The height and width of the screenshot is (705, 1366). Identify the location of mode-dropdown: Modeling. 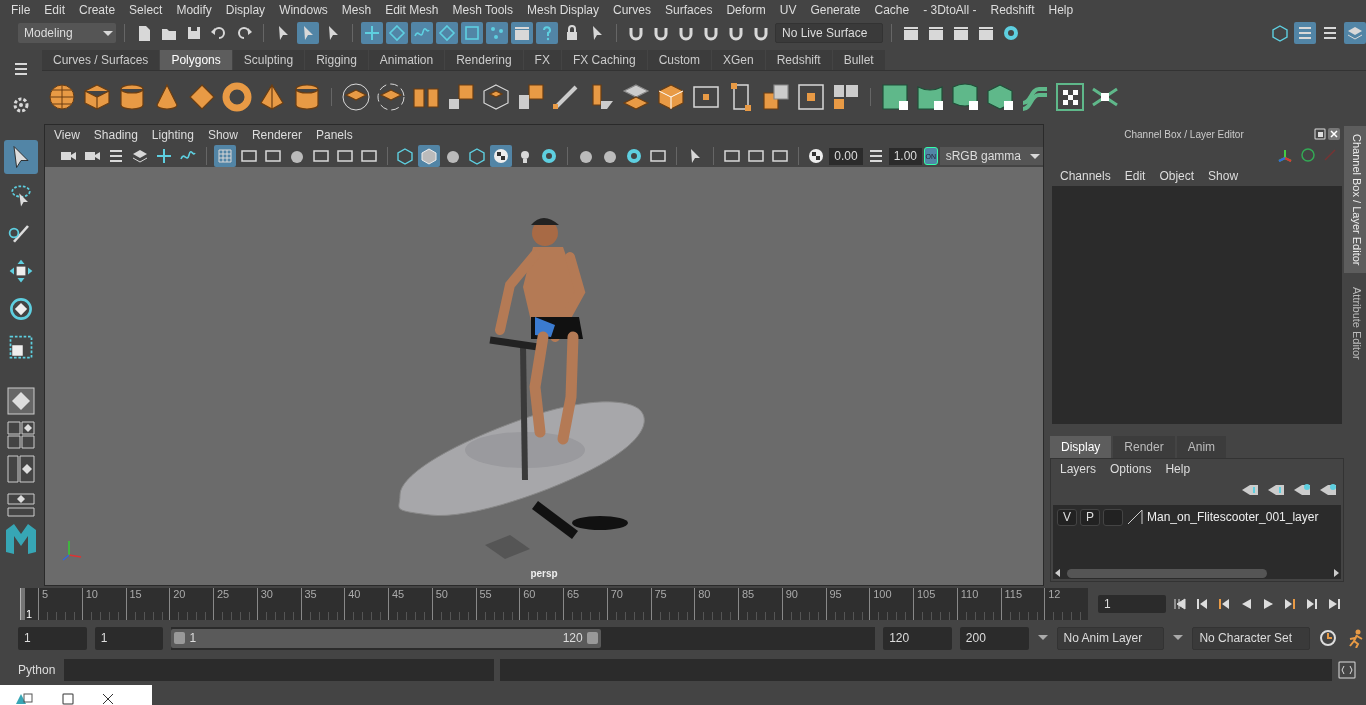
(67, 33).